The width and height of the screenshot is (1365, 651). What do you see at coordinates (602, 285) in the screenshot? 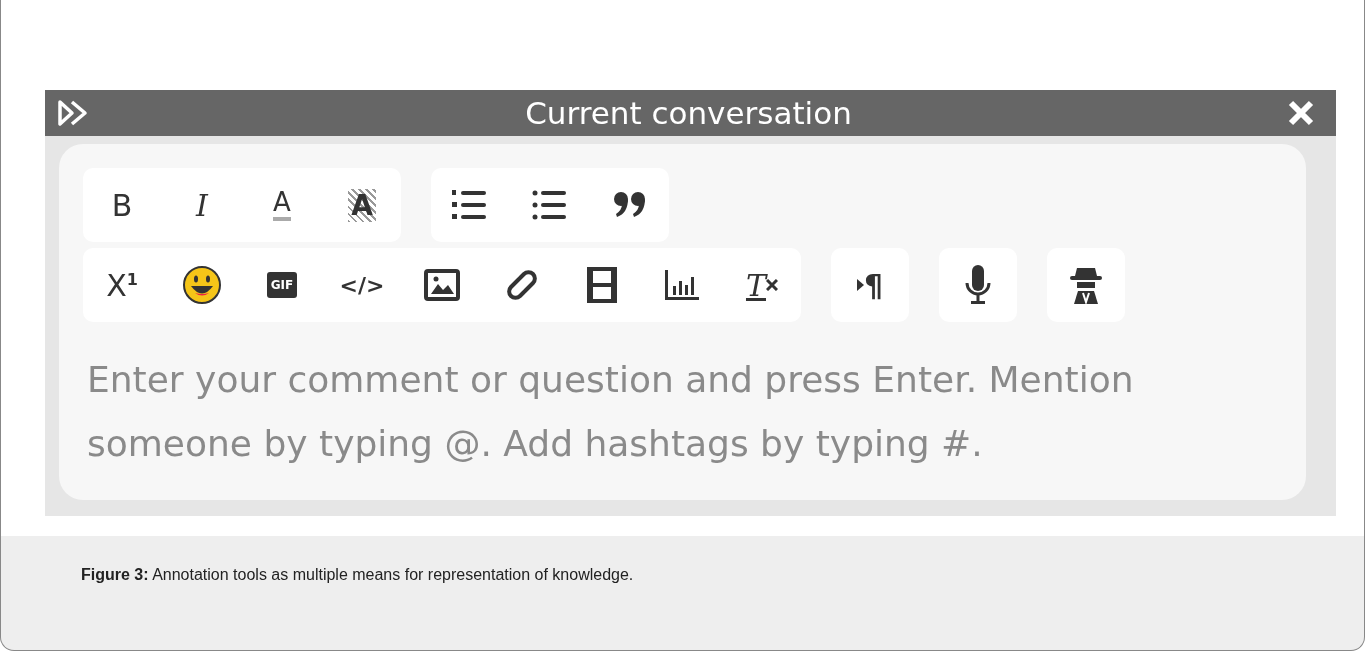
I see `film-icon` at bounding box center [602, 285].